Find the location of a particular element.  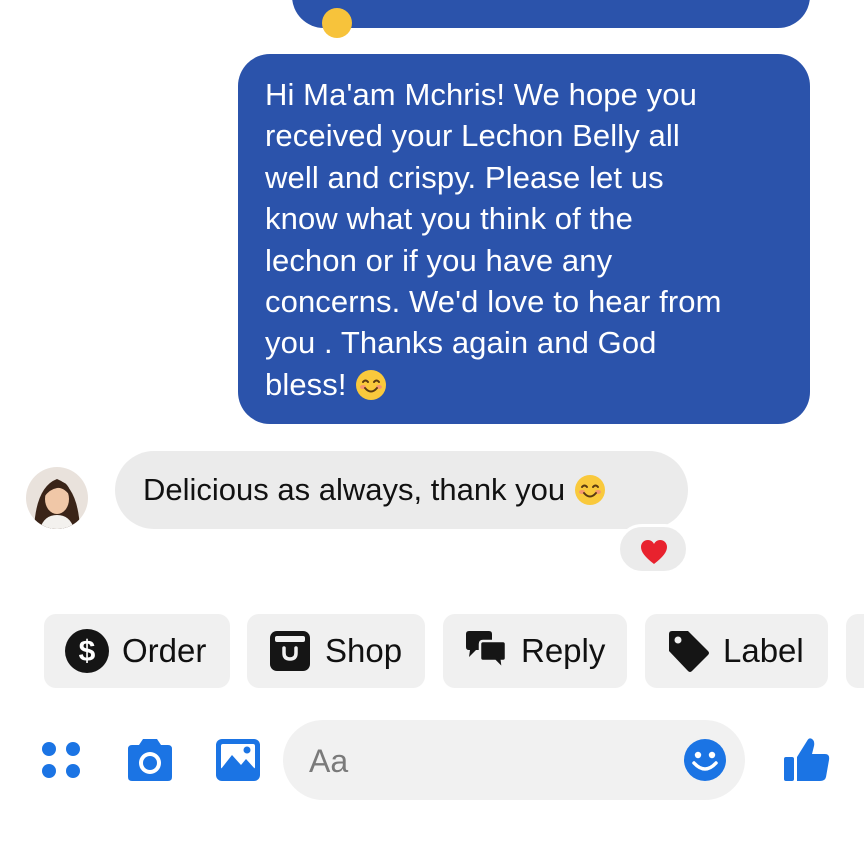

like-icon is located at coordinates (807, 760).